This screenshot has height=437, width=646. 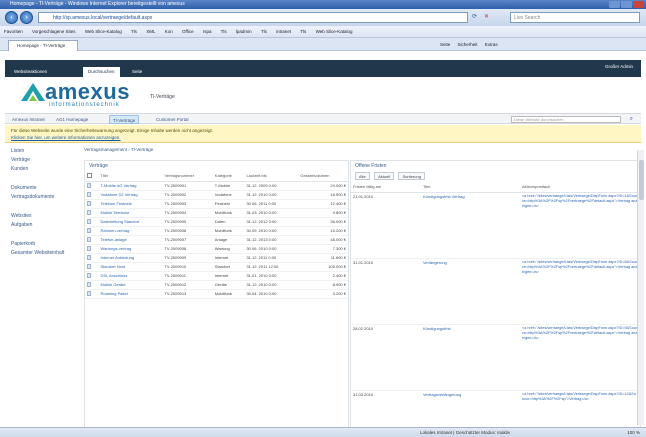 I want to click on favorite-item: intranet, so click(x=283, y=31).